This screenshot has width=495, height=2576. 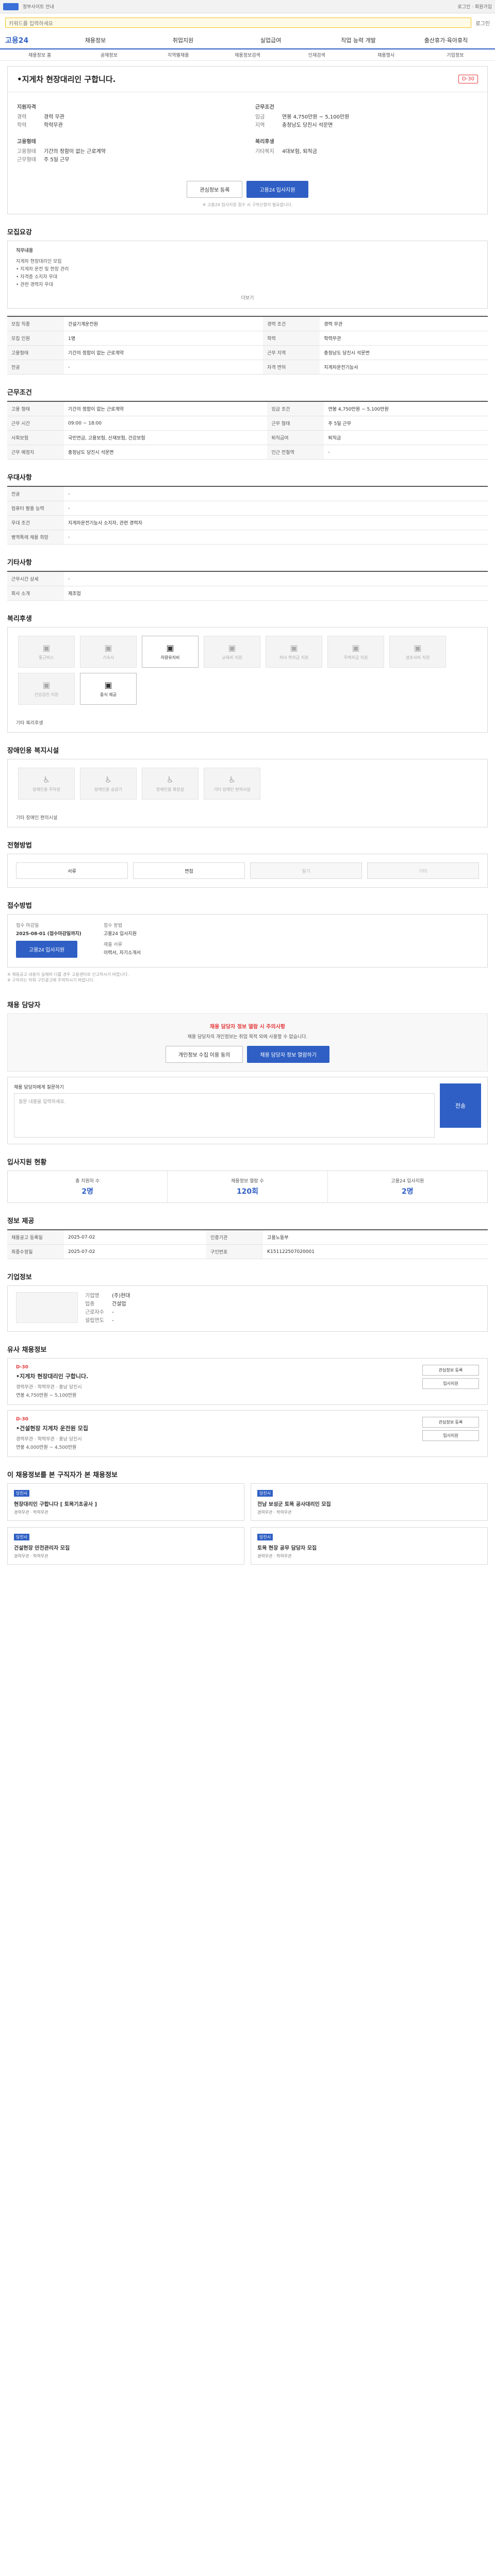 I want to click on section-title-etc: 기타사항, so click(x=19, y=563).